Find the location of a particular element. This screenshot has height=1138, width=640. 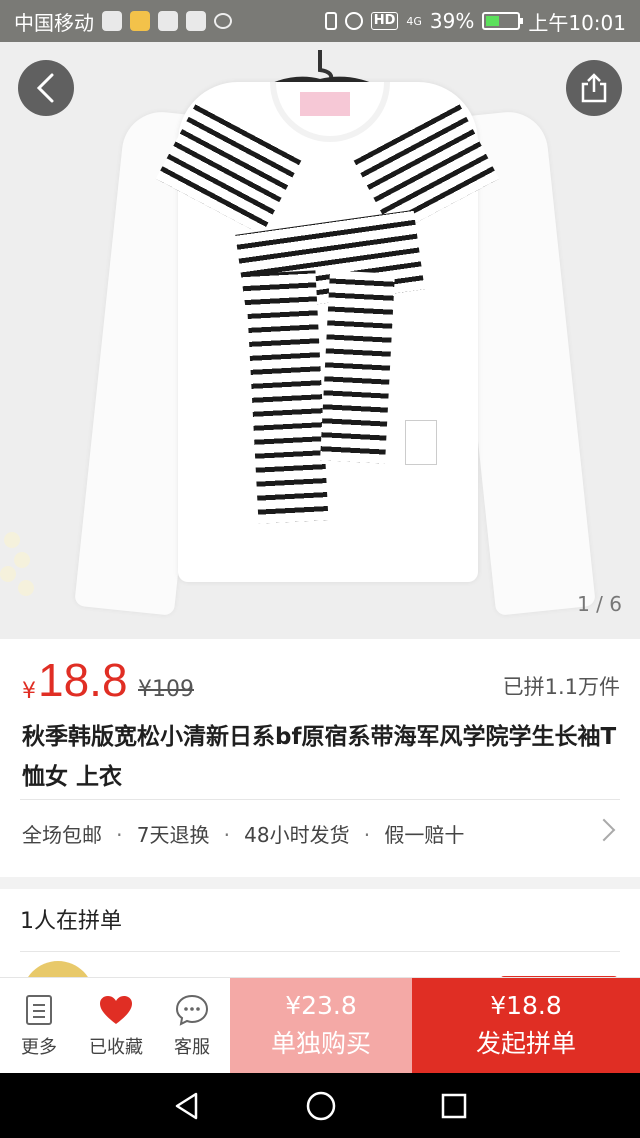

customer-service-label: 客服 is located at coordinates (192, 1047).